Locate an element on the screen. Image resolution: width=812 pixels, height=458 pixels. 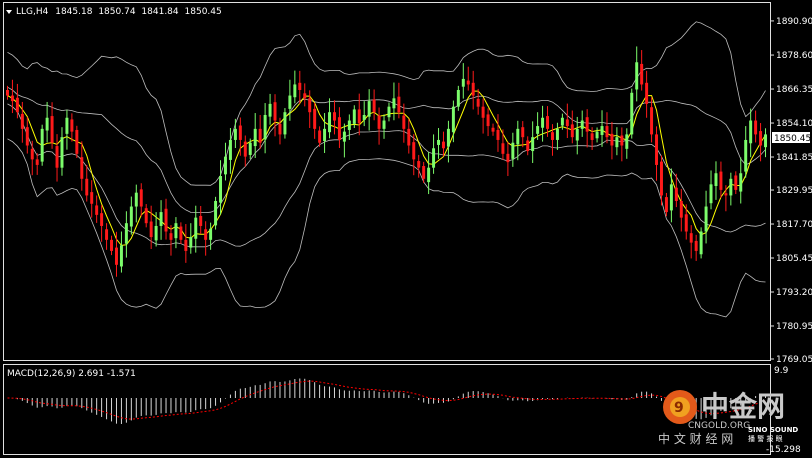
price-axis-label: 1780.95 is located at coordinates (794, 327).